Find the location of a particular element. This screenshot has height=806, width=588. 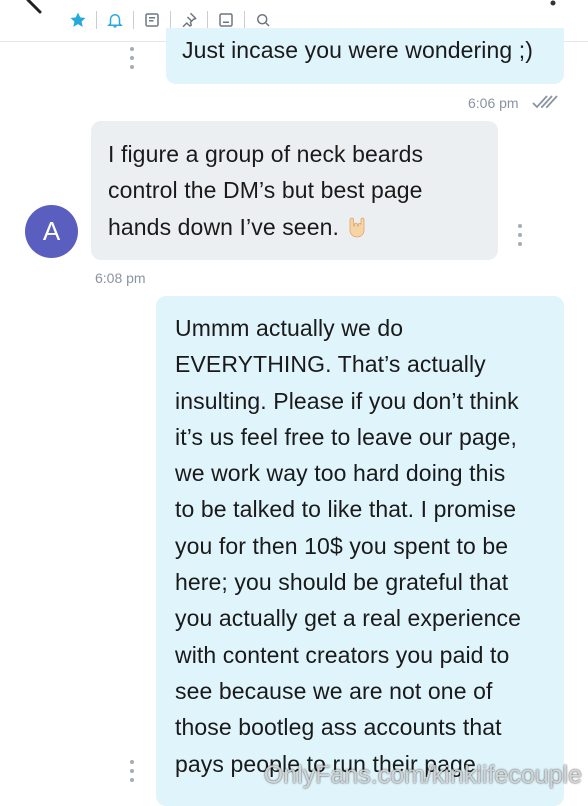

avatar: A is located at coordinates (51, 231).